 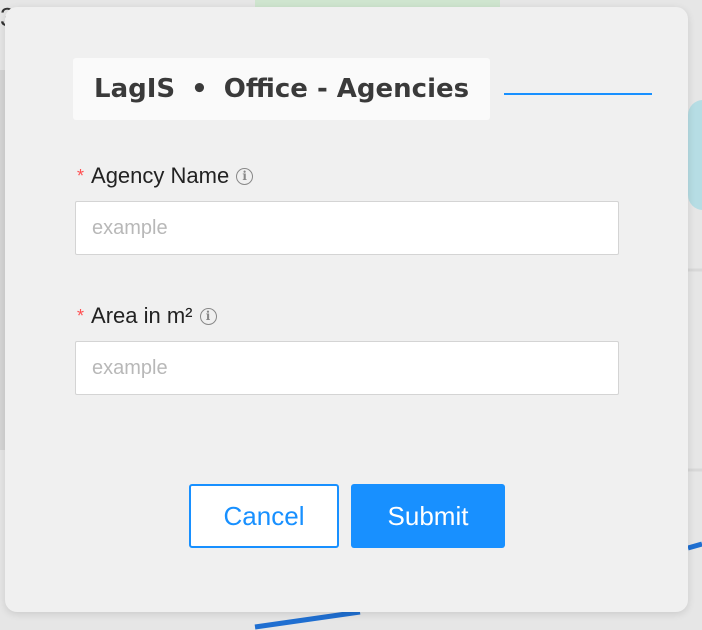 What do you see at coordinates (160, 175) in the screenshot?
I see `agency-name-label-text: Agency Name` at bounding box center [160, 175].